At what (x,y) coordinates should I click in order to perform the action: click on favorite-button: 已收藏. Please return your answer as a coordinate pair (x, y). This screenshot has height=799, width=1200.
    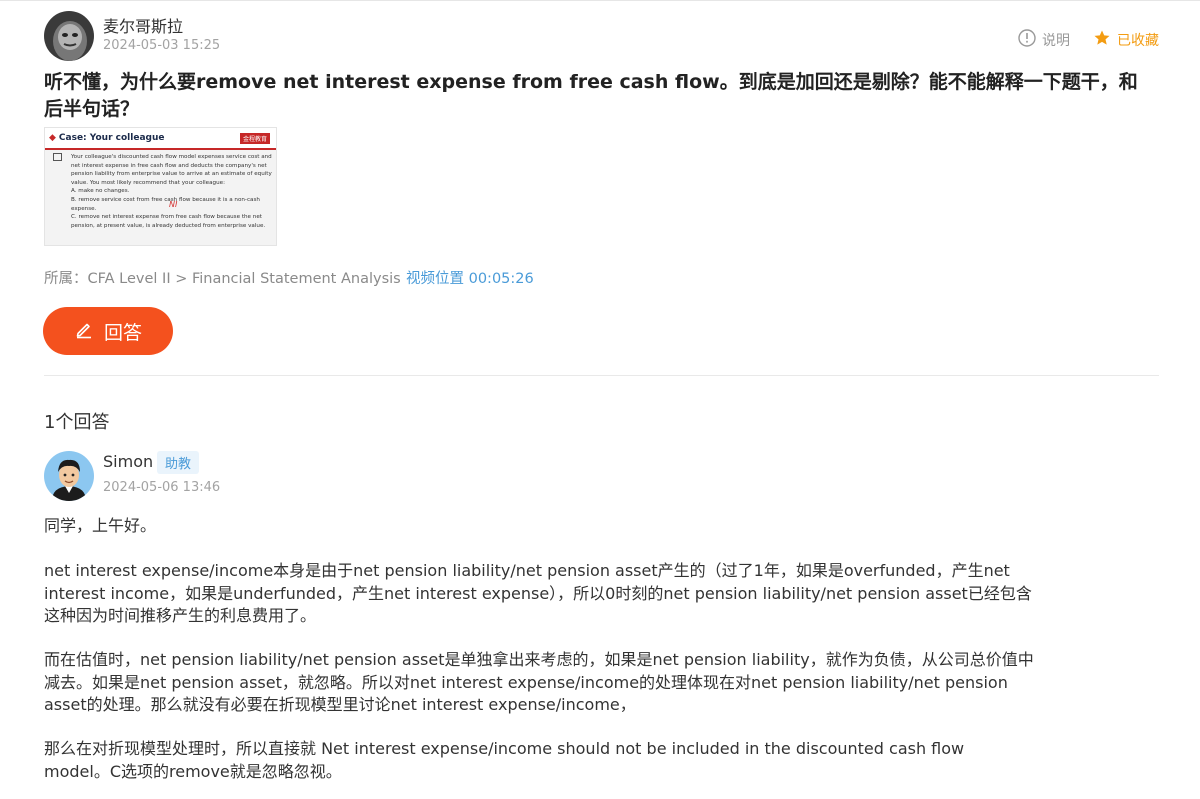
    Looking at the image, I should click on (1126, 40).